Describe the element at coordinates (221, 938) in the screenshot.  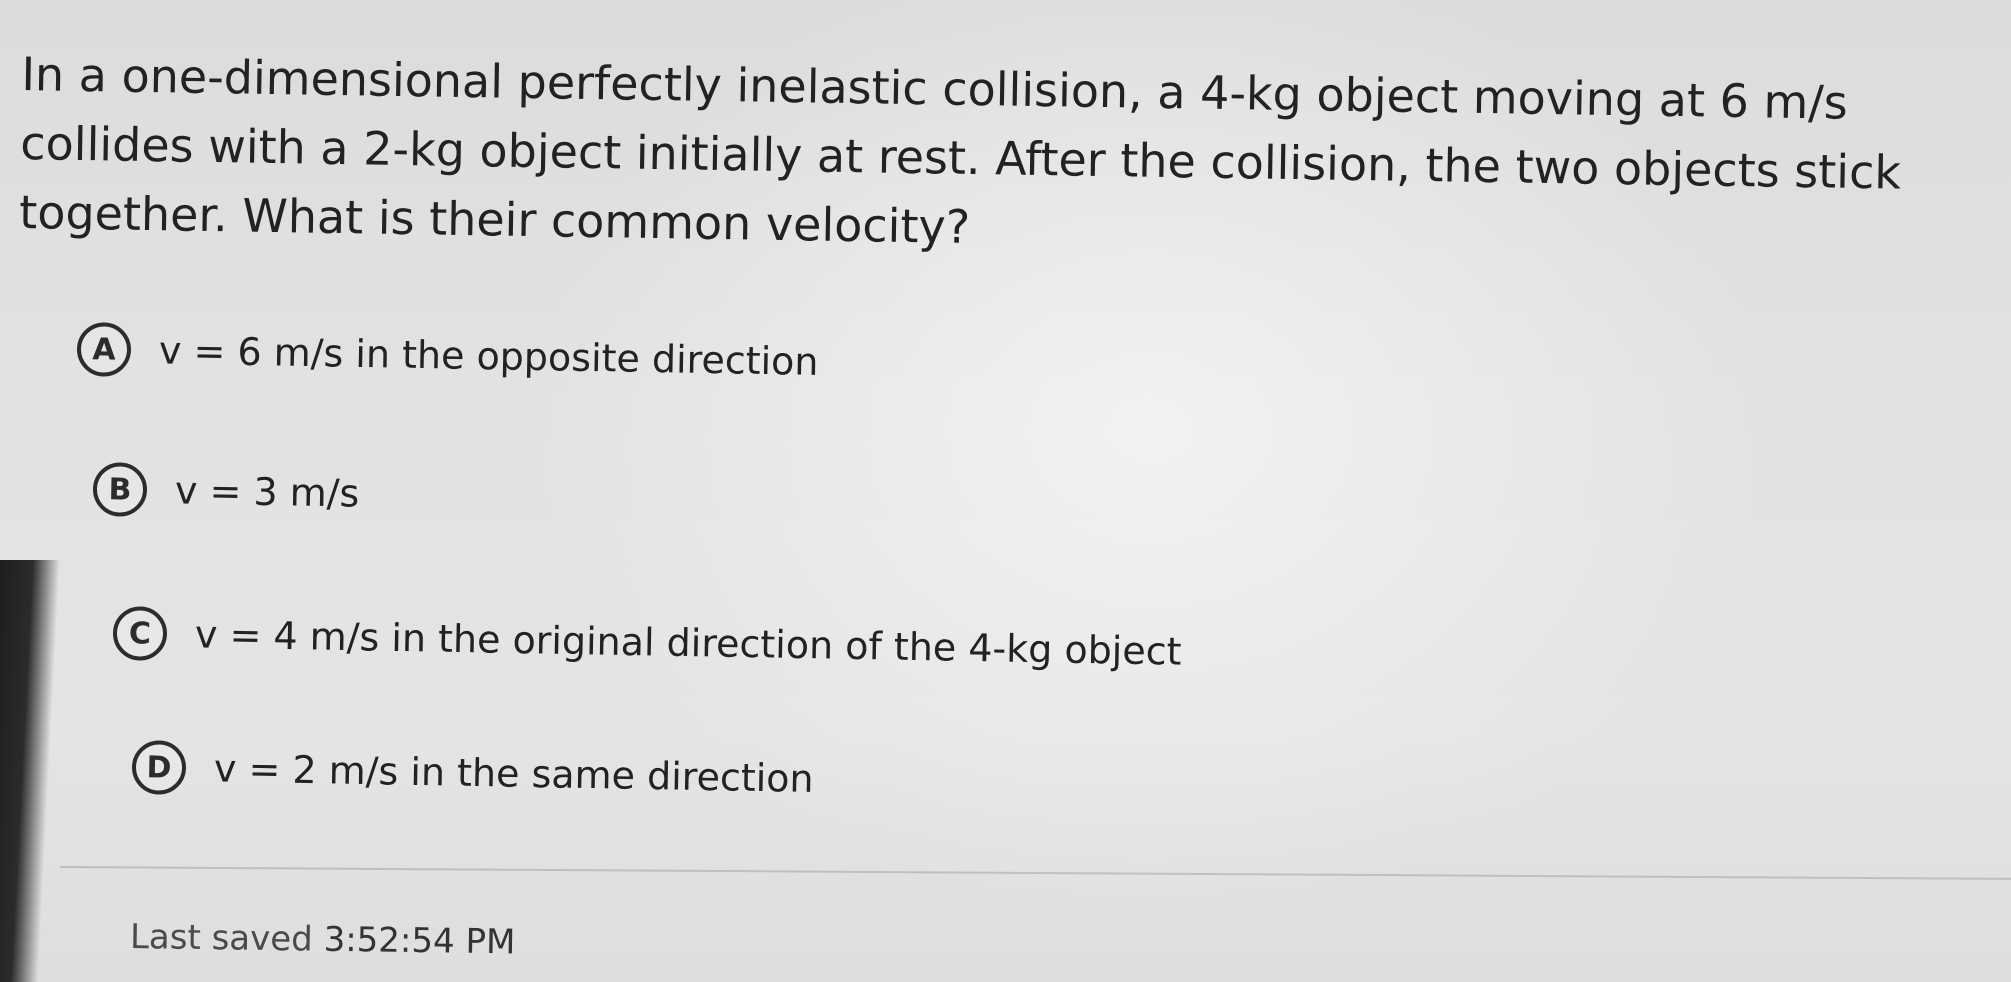
I see `save-status-label: Last saved` at that location.